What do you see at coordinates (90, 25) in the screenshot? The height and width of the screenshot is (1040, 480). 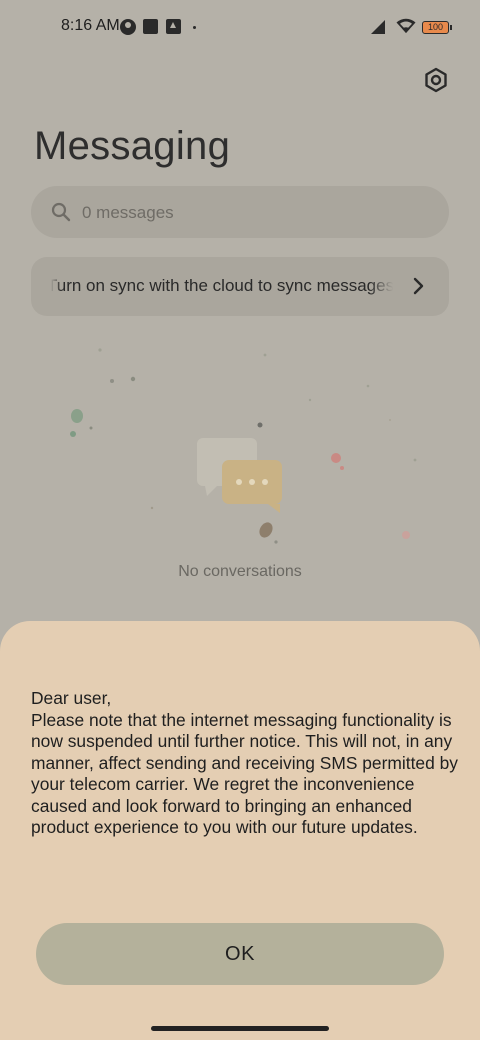 I see `status-time: 8:16 AM` at bounding box center [90, 25].